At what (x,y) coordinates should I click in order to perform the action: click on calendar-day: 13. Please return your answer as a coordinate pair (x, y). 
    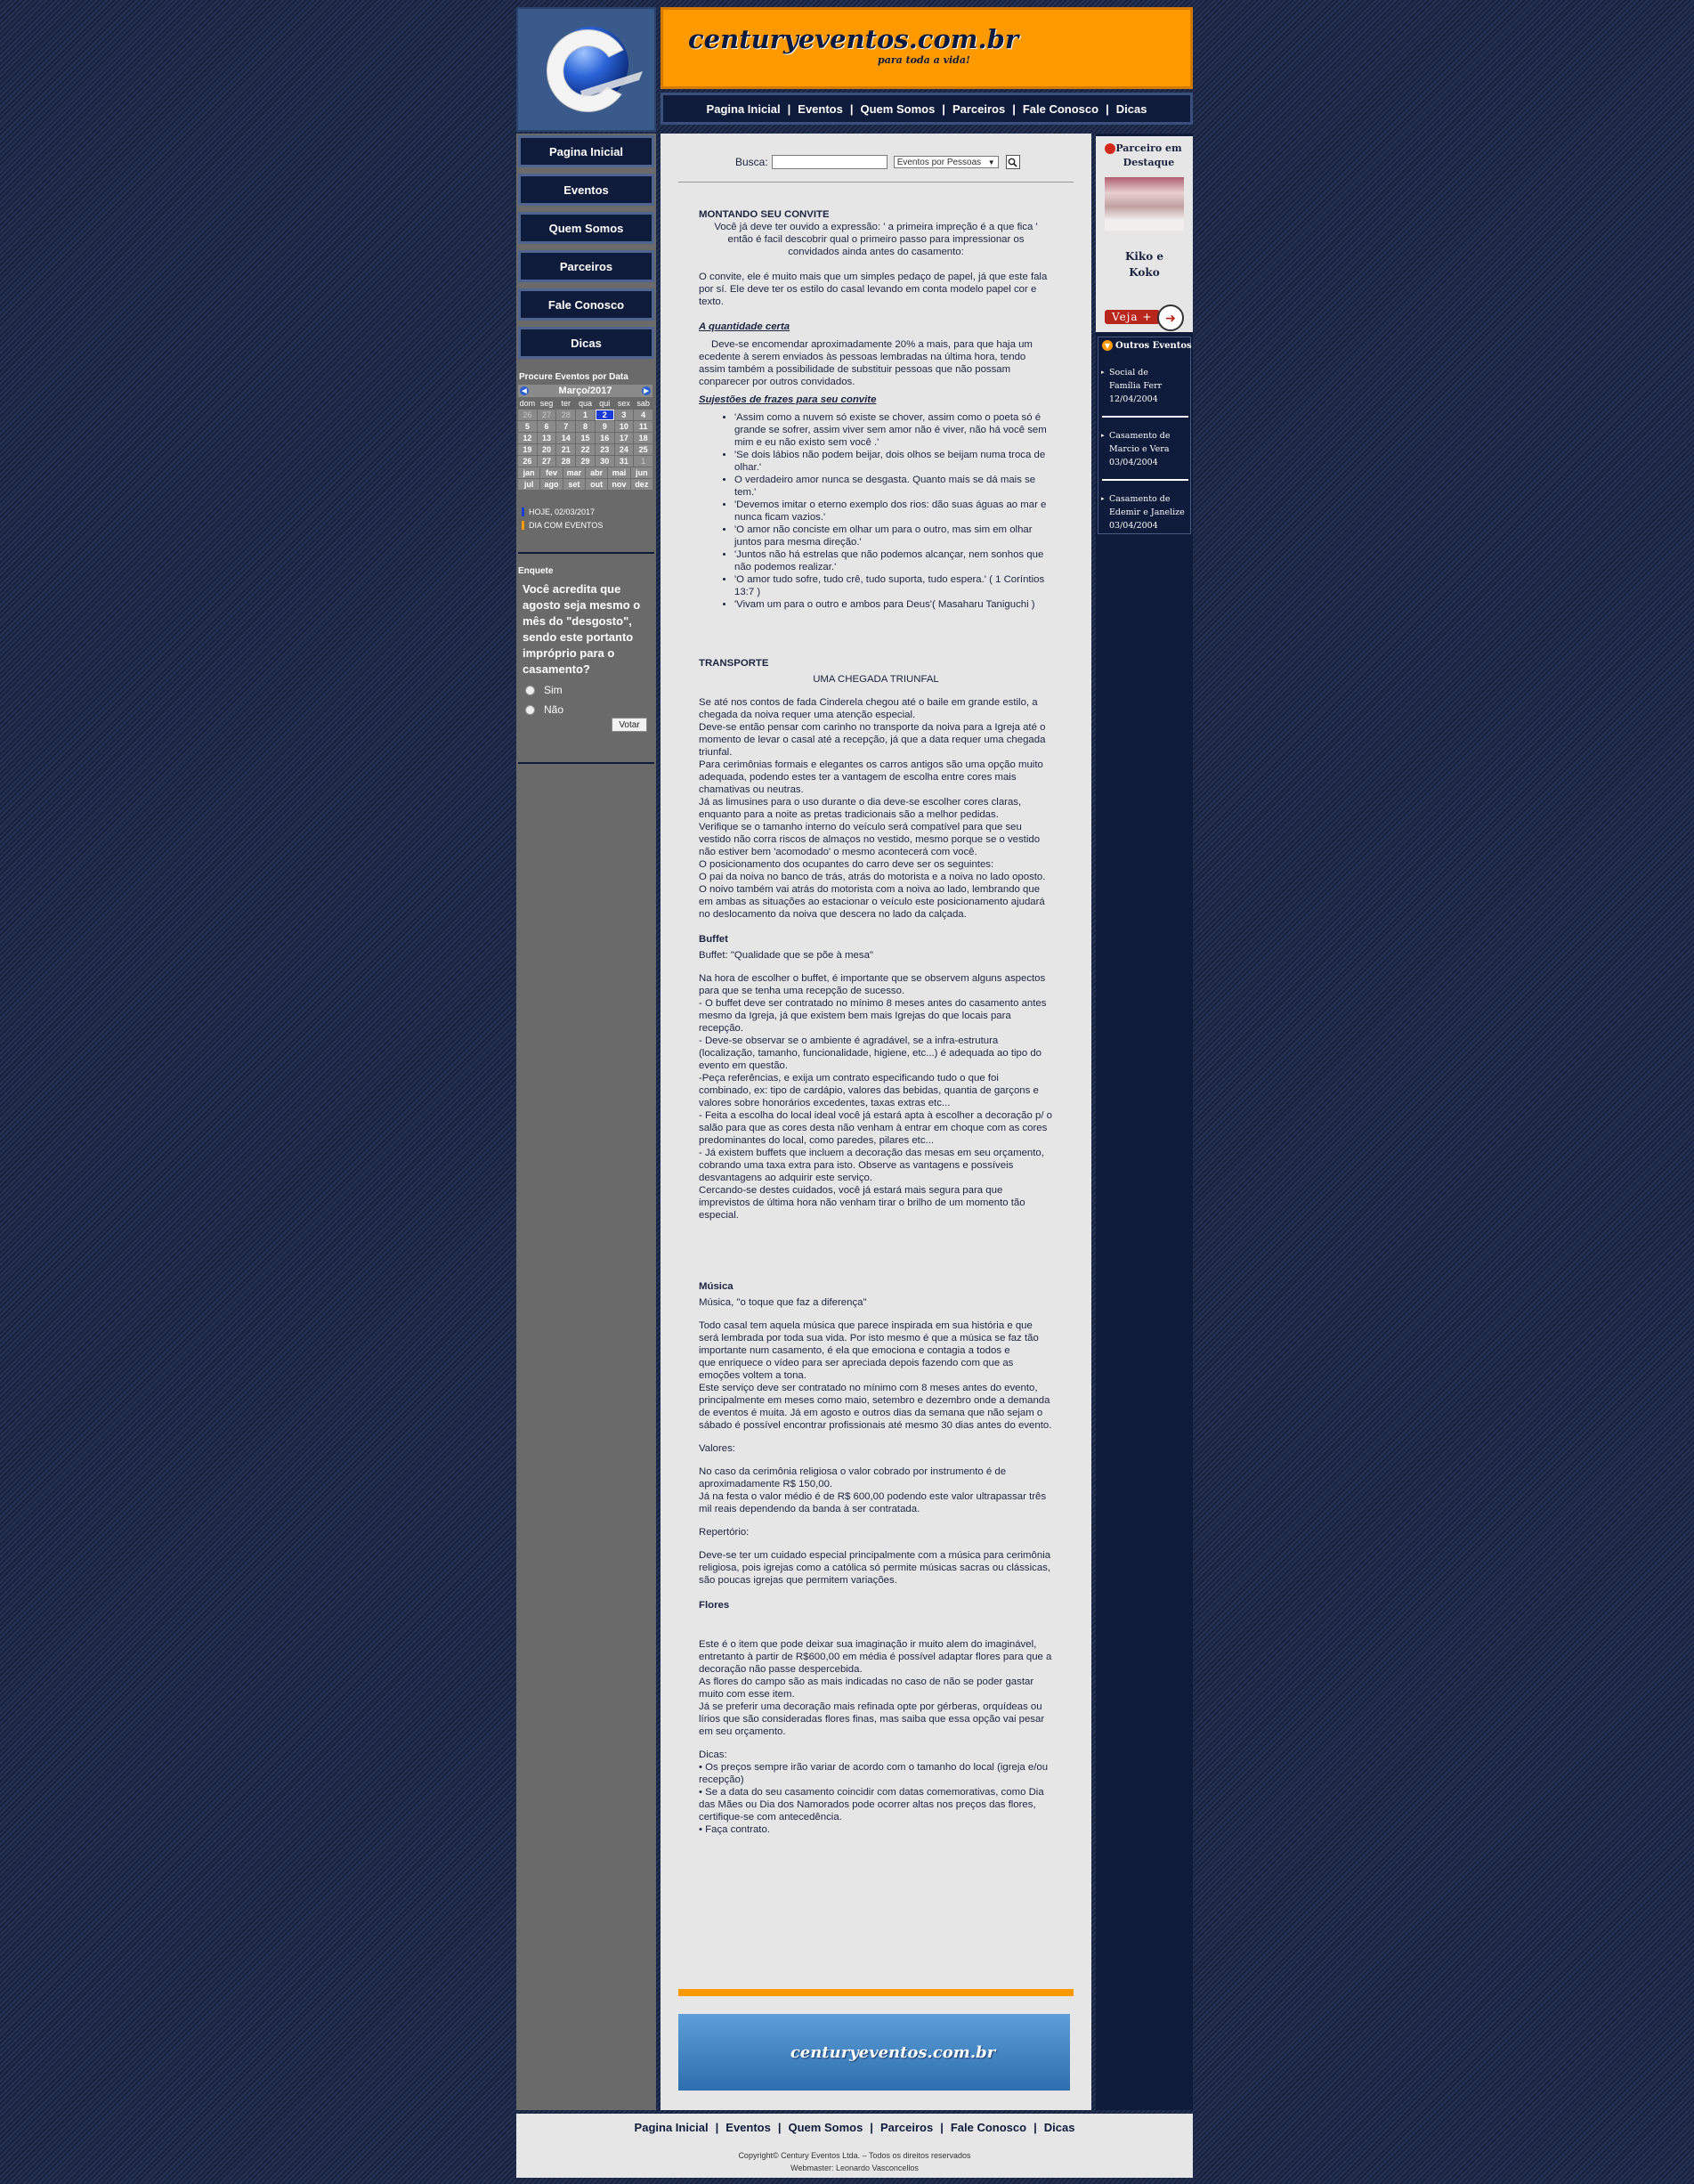
    Looking at the image, I should click on (546, 438).